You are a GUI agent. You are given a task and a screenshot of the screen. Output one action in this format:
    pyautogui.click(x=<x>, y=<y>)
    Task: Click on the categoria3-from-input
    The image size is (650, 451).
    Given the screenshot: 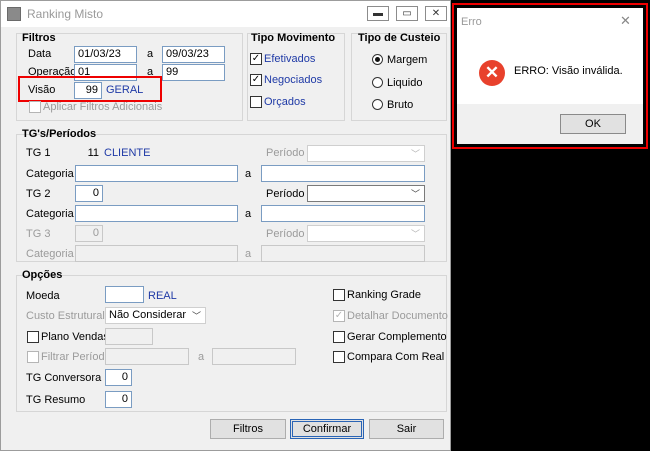 What is the action you would take?
    pyautogui.click(x=156, y=253)
    